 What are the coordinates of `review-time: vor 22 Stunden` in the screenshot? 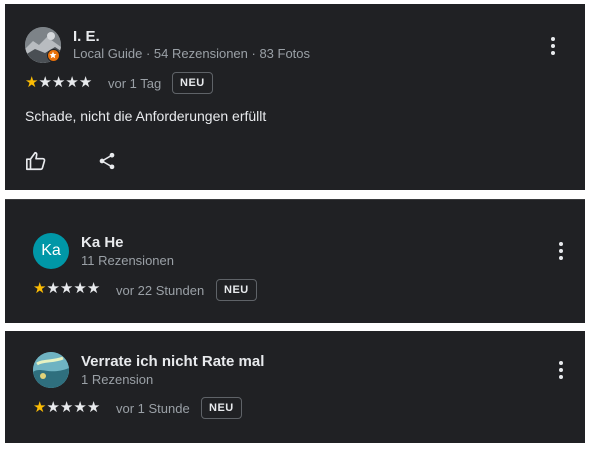 It's located at (160, 290).